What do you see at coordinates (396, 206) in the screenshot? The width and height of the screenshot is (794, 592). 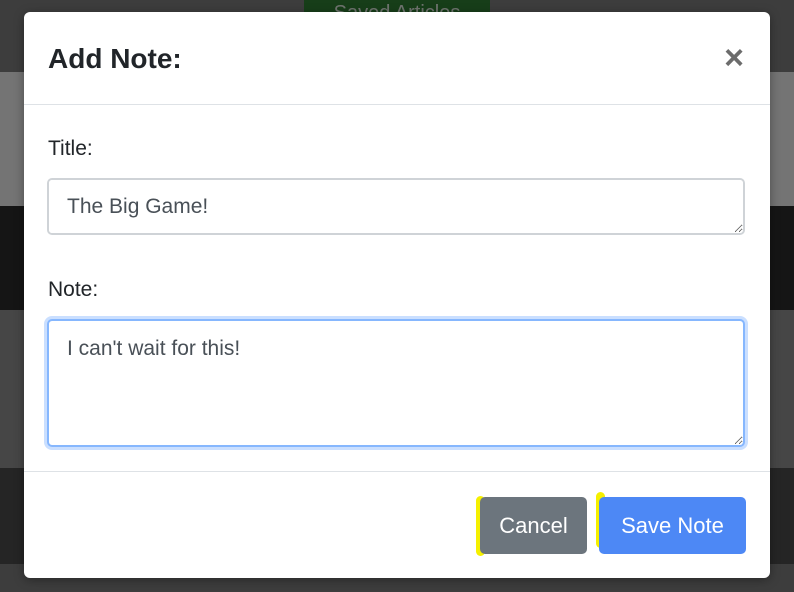 I see `note-title-input: The Big Game!` at bounding box center [396, 206].